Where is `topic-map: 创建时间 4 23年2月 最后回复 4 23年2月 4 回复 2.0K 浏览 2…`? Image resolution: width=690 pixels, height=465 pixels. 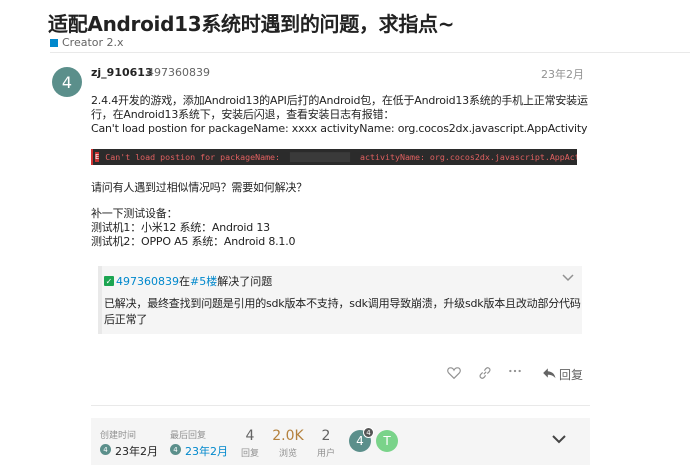
topic-map: 创建时间 4 23年2月 最后回复 4 23年2月 4 回复 2.0K 浏览 2… is located at coordinates (340, 441).